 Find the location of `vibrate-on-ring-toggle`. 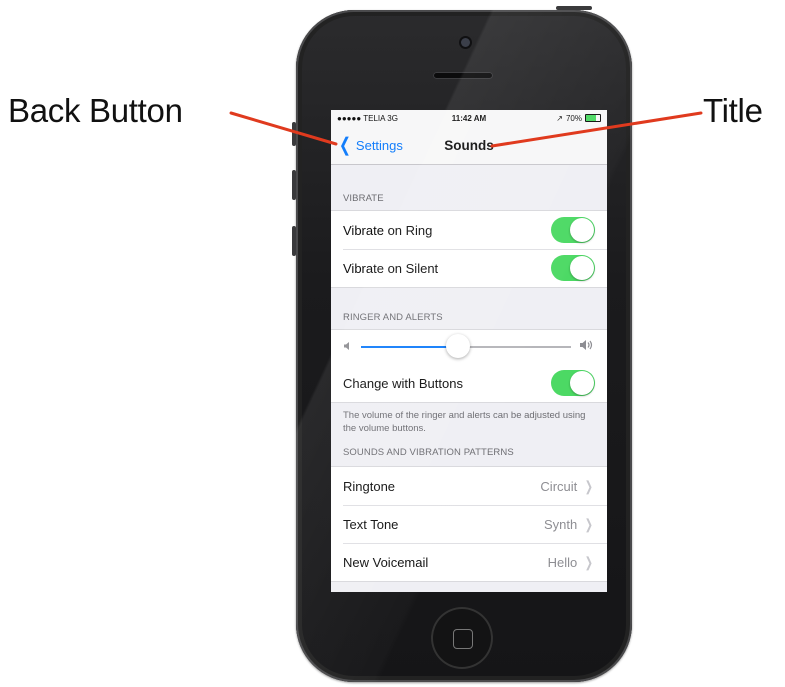

vibrate-on-ring-toggle is located at coordinates (573, 230).